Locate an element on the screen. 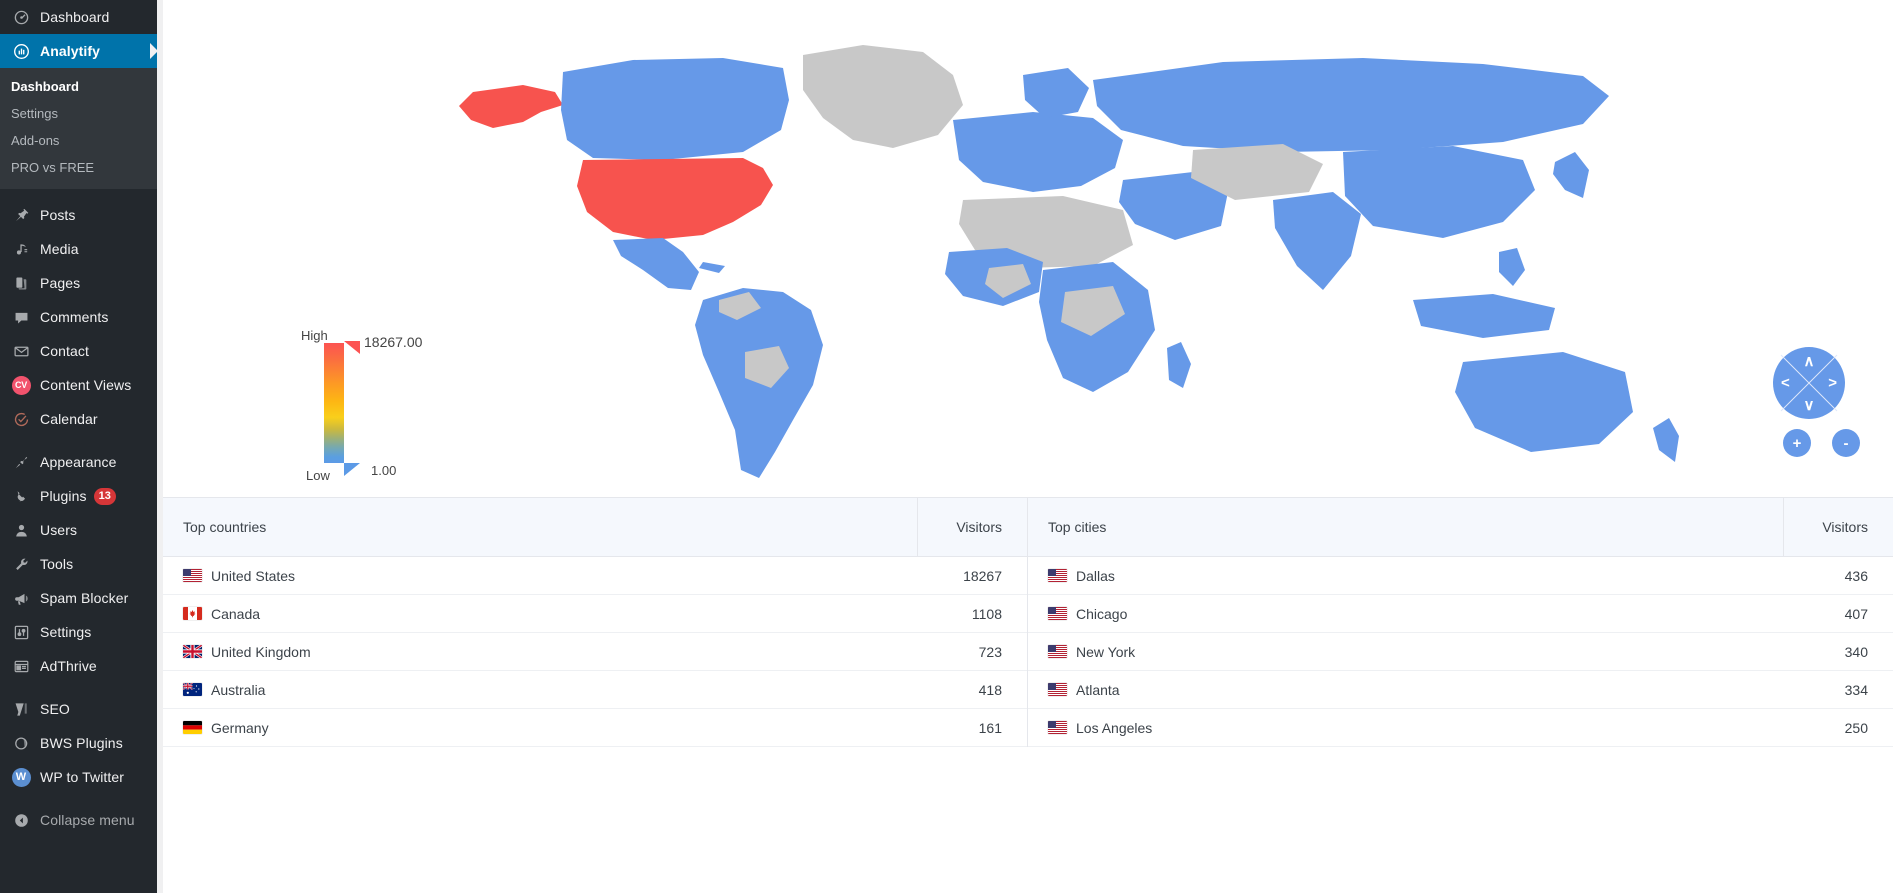 The height and width of the screenshot is (893, 1893). sidebar-item-spam-blocker: Spam Blocker is located at coordinates (78, 598).